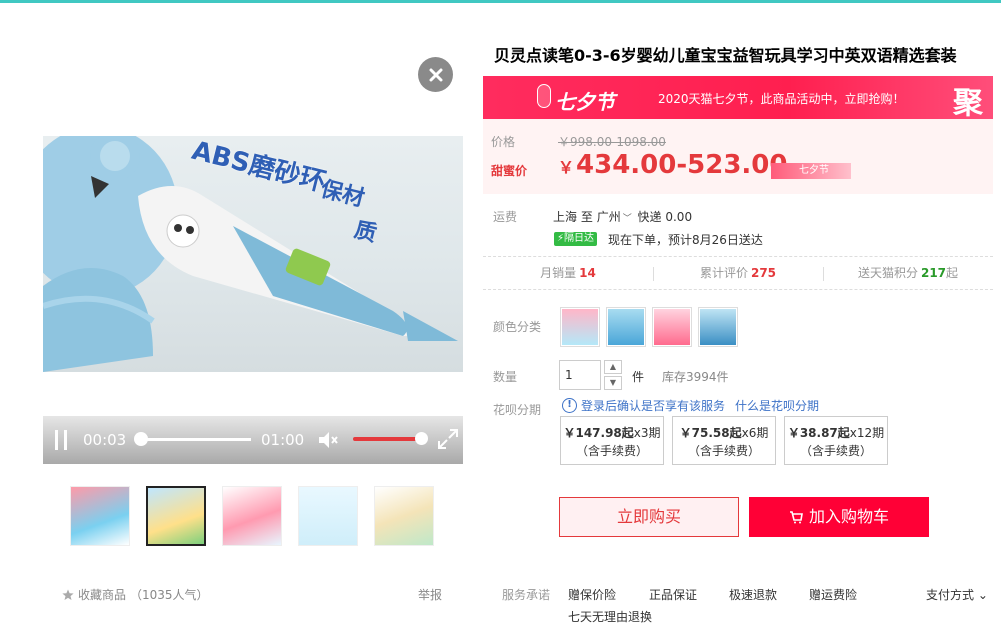 The height and width of the screenshot is (630, 1001). I want to click on installment-login-text: 登录后确认是否享有该服务, so click(653, 405).